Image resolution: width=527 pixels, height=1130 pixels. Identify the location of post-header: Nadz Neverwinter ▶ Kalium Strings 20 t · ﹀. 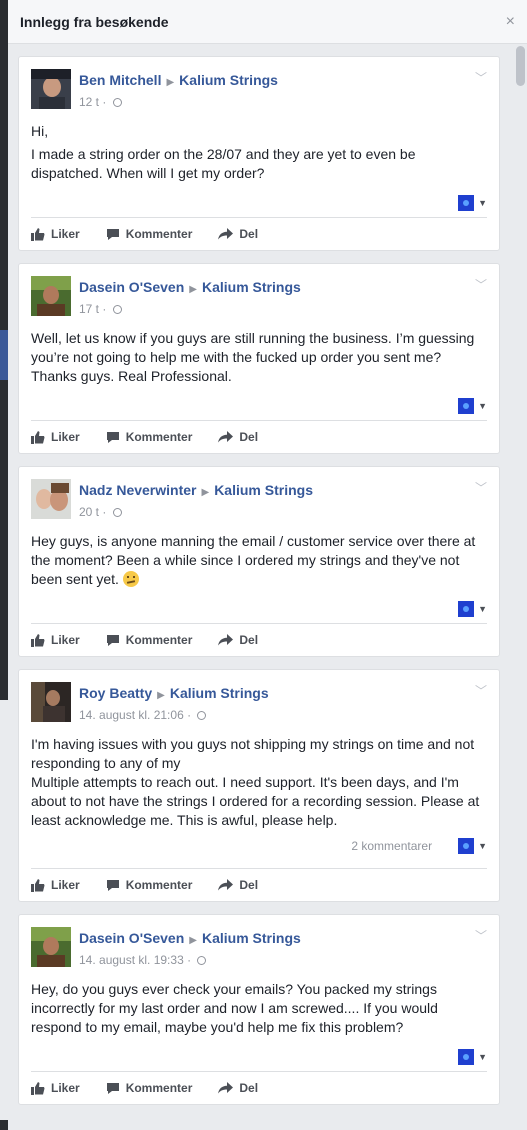
(259, 493).